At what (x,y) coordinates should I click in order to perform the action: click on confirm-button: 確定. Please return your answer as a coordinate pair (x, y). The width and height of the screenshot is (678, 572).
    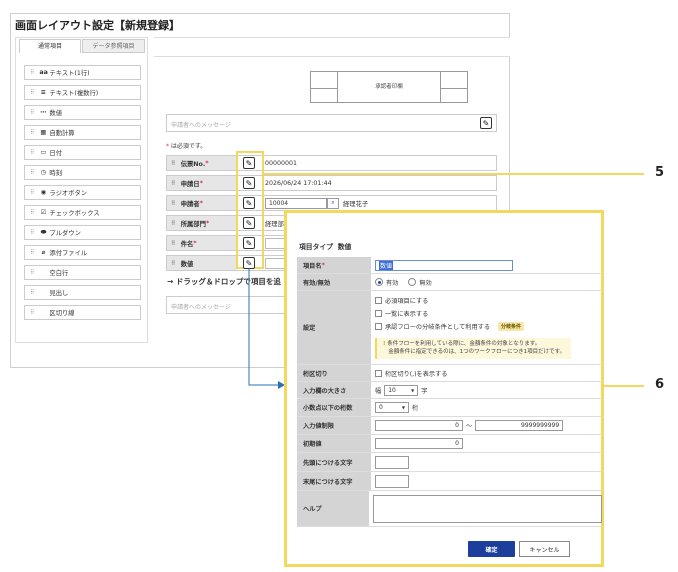
    Looking at the image, I should click on (491, 549).